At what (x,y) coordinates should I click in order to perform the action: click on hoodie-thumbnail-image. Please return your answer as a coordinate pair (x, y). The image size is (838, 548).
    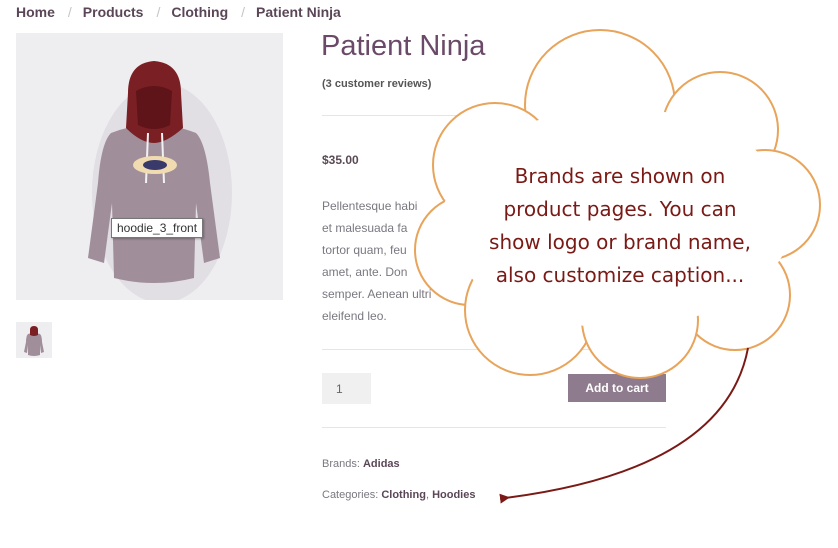
    Looking at the image, I should click on (34, 341).